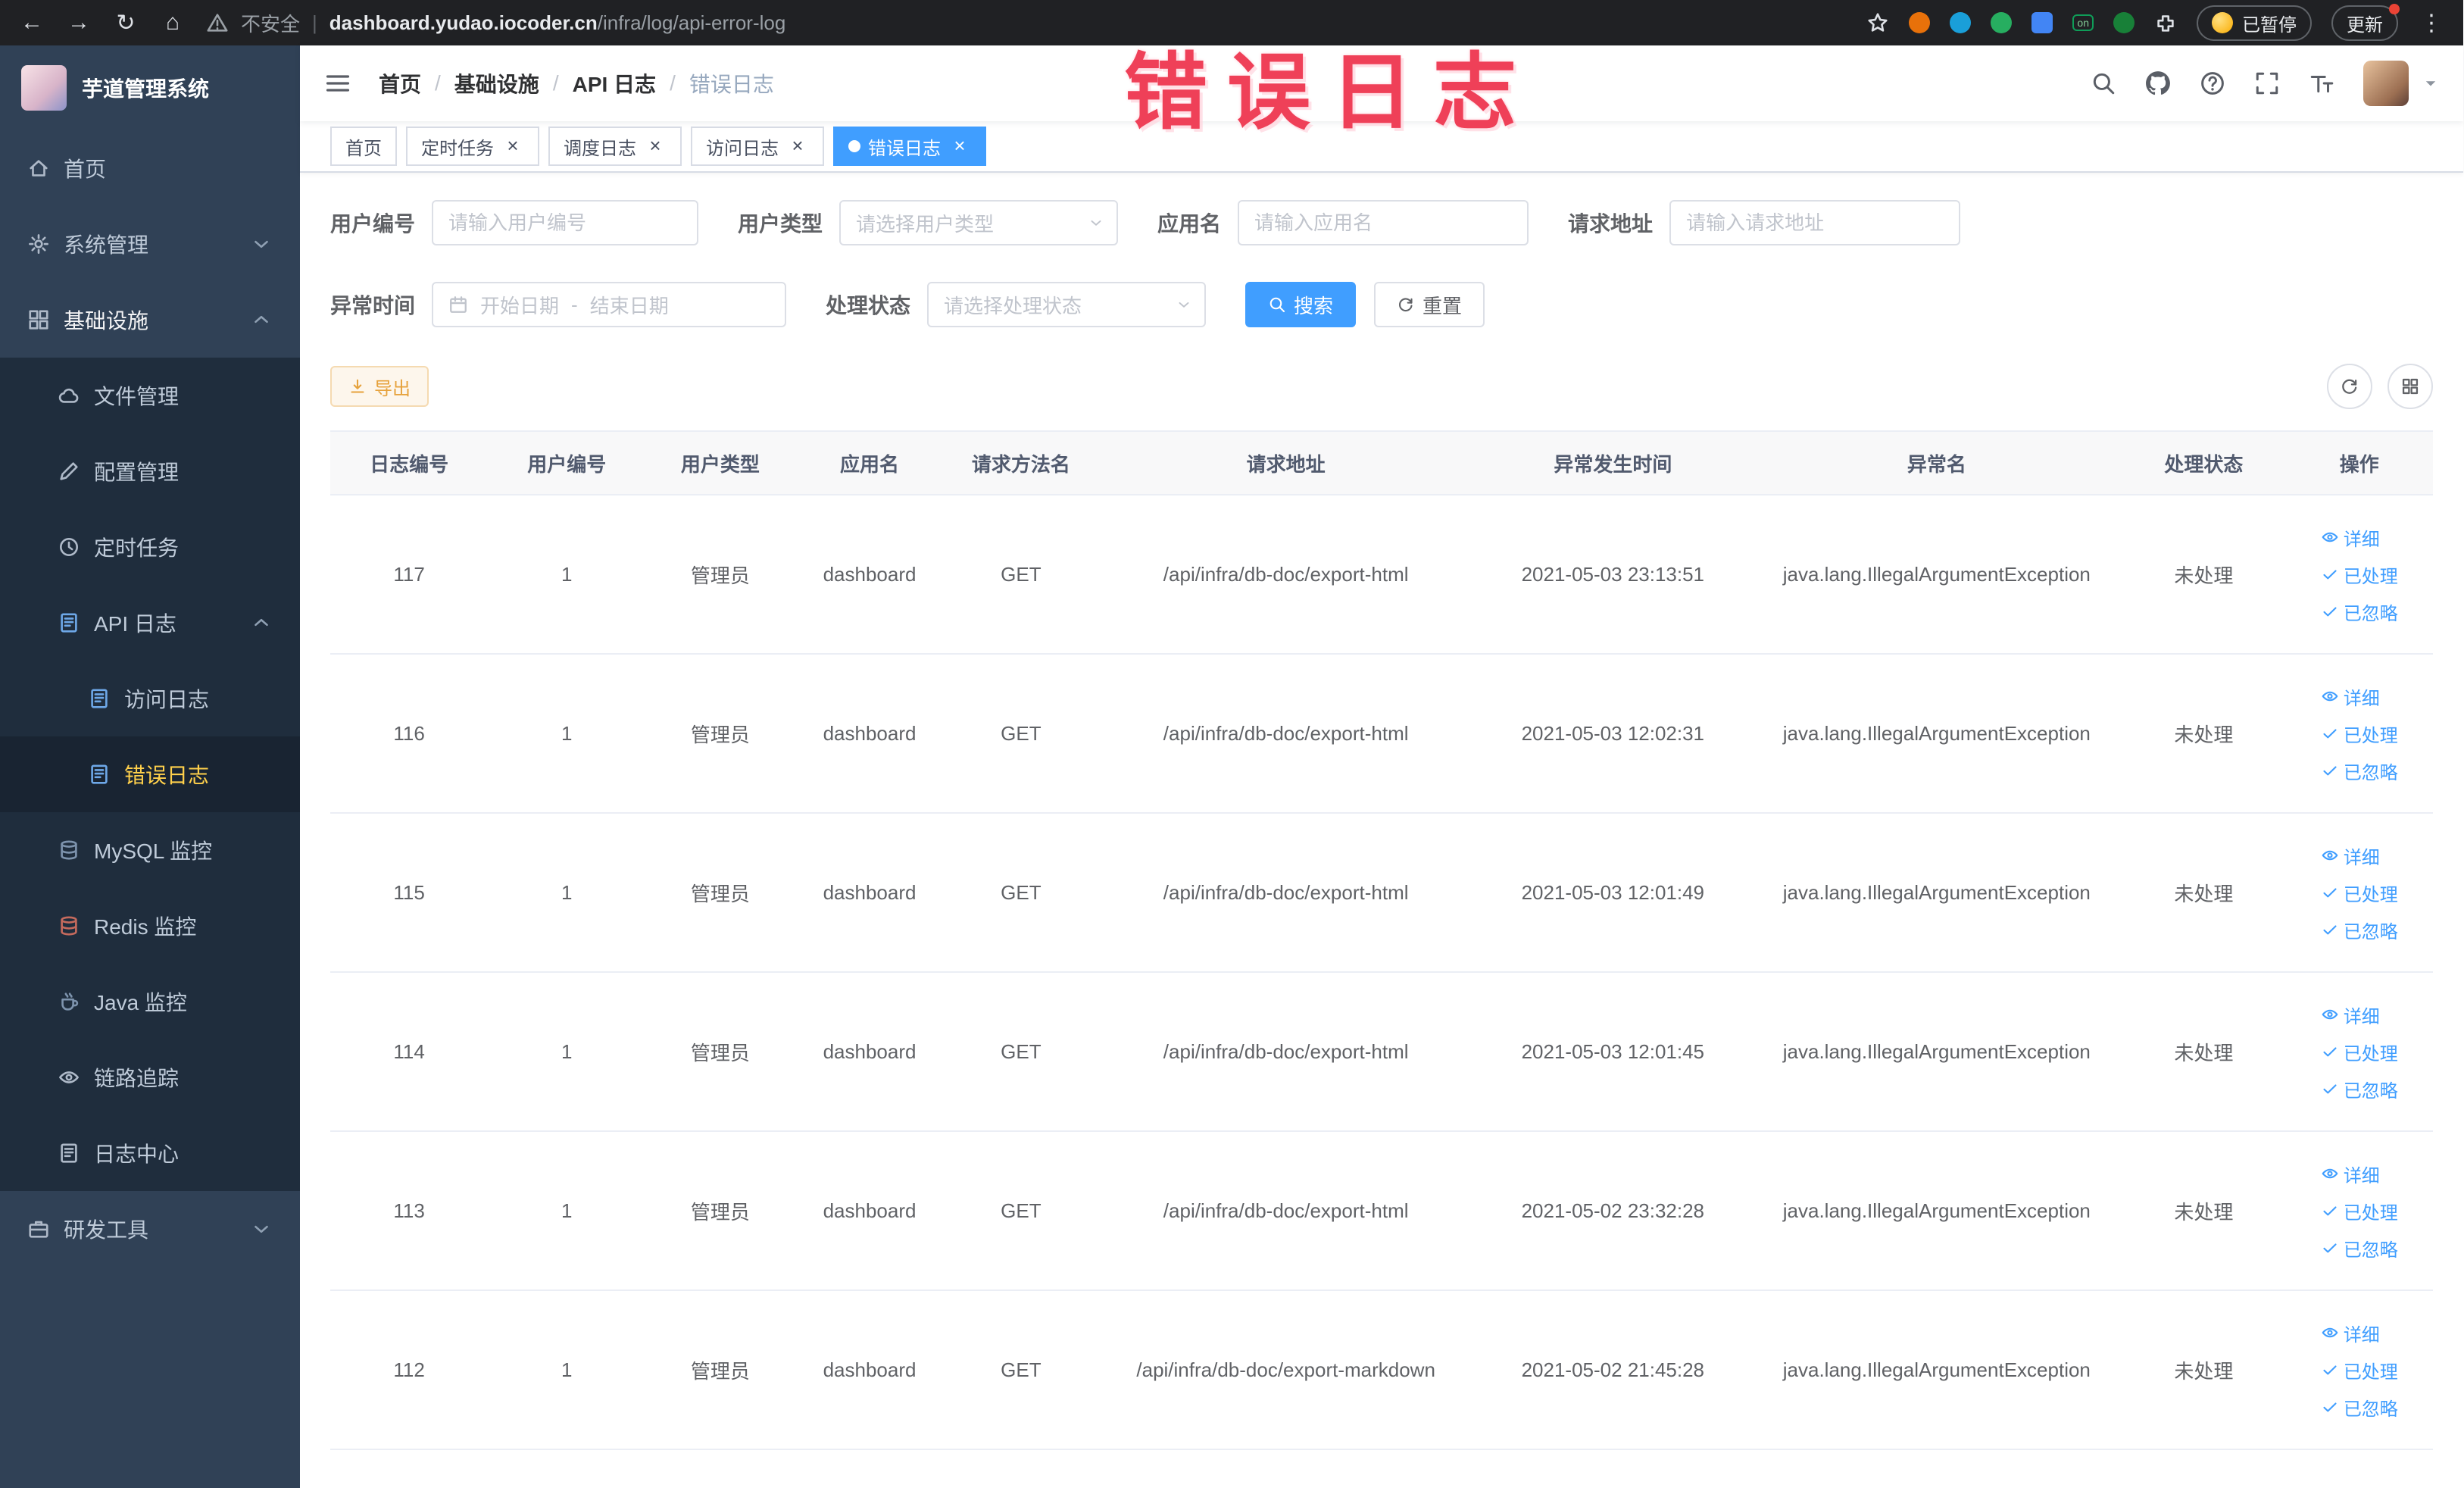 This screenshot has height=1488, width=2464. I want to click on logo-area: 芋道管理系统, so click(150, 87).